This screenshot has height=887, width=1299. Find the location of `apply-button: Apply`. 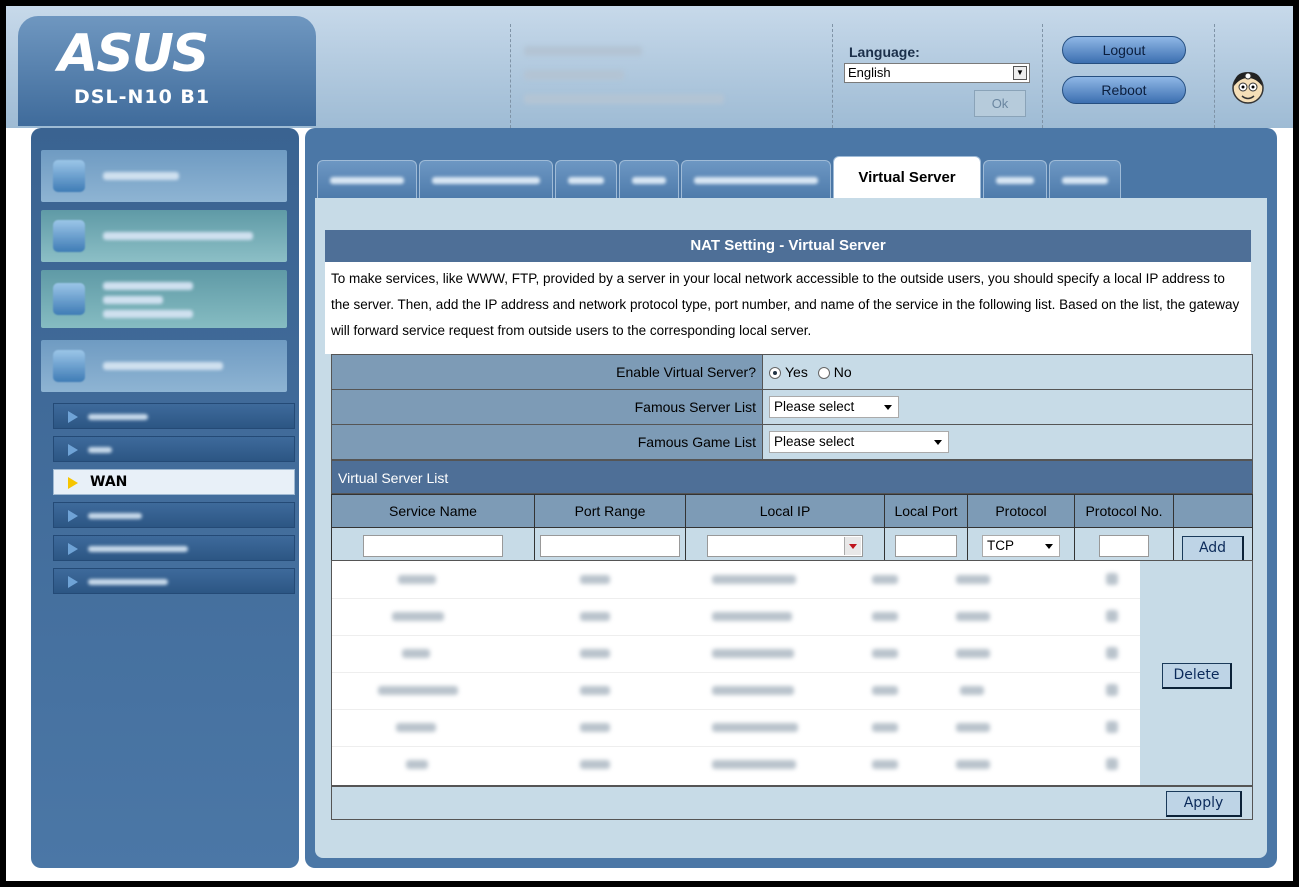

apply-button: Apply is located at coordinates (1204, 804).